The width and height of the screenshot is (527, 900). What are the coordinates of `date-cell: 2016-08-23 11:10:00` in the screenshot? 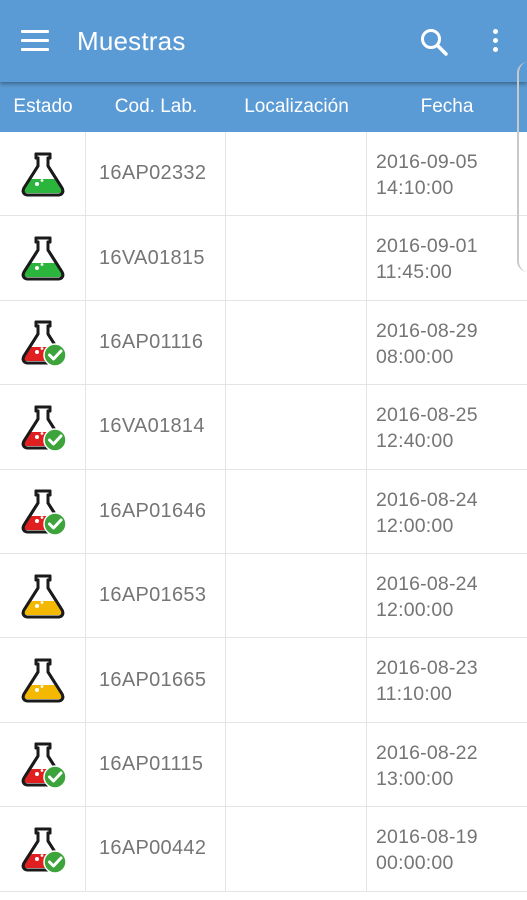 It's located at (447, 679).